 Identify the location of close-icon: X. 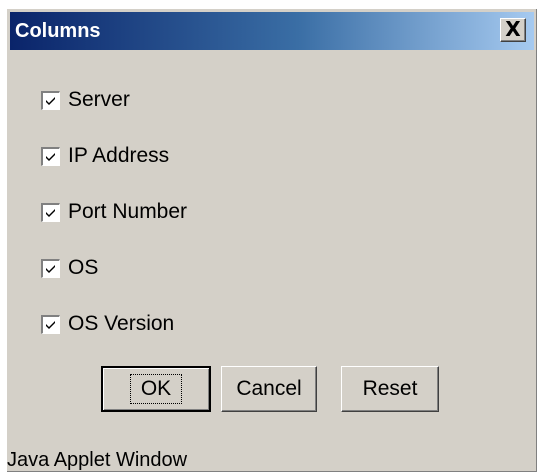
(513, 29).